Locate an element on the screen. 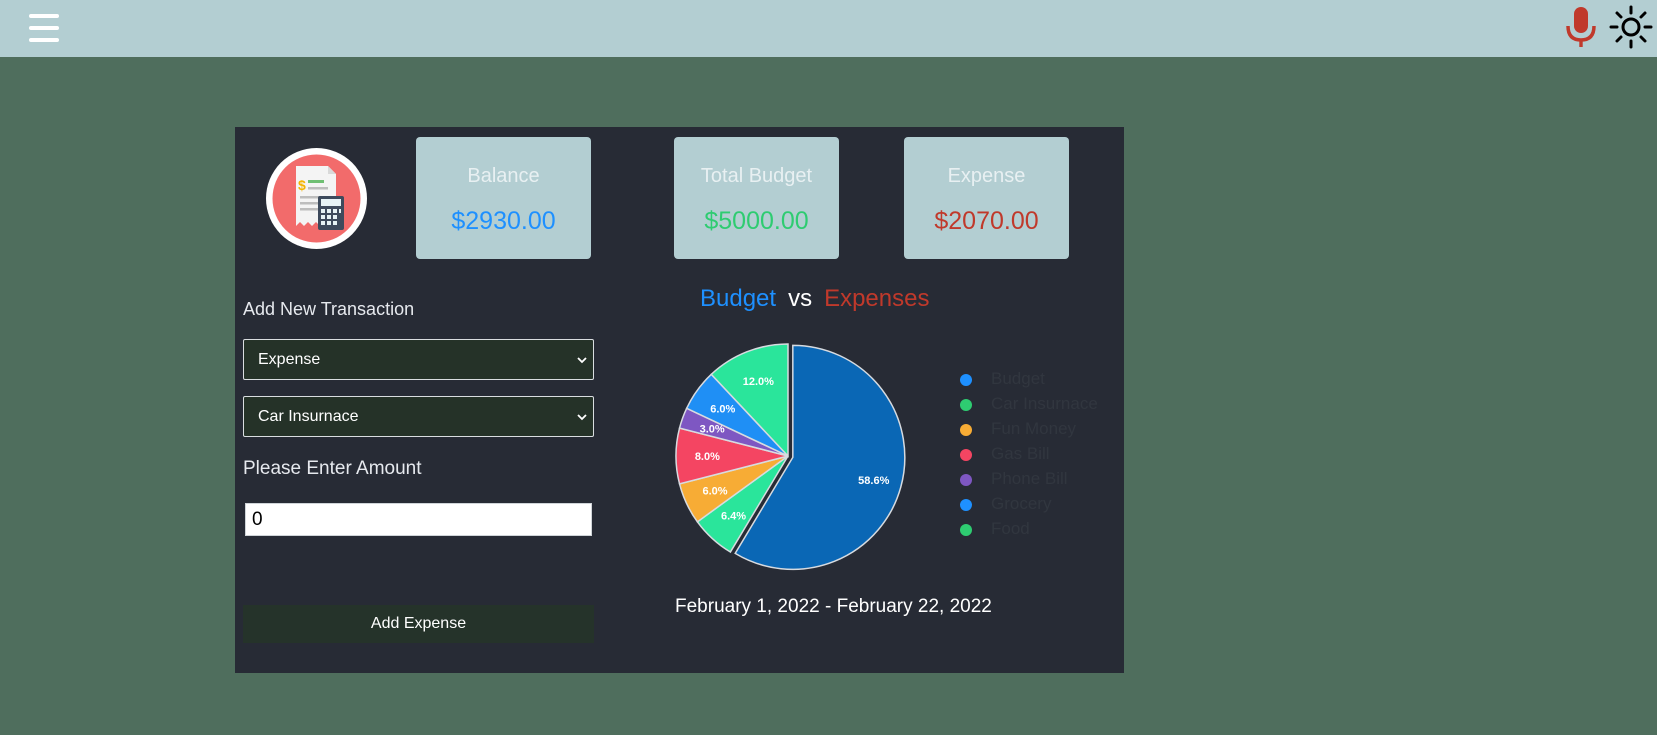 The height and width of the screenshot is (735, 1657). amount-label: Please Enter Amount is located at coordinates (332, 468).